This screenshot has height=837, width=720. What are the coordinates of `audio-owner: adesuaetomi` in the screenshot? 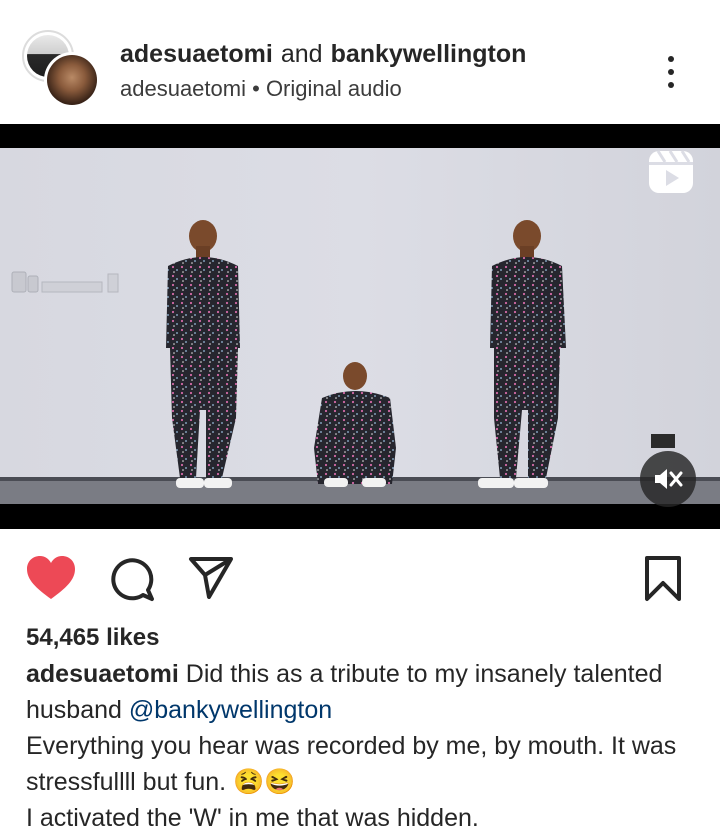 It's located at (183, 88).